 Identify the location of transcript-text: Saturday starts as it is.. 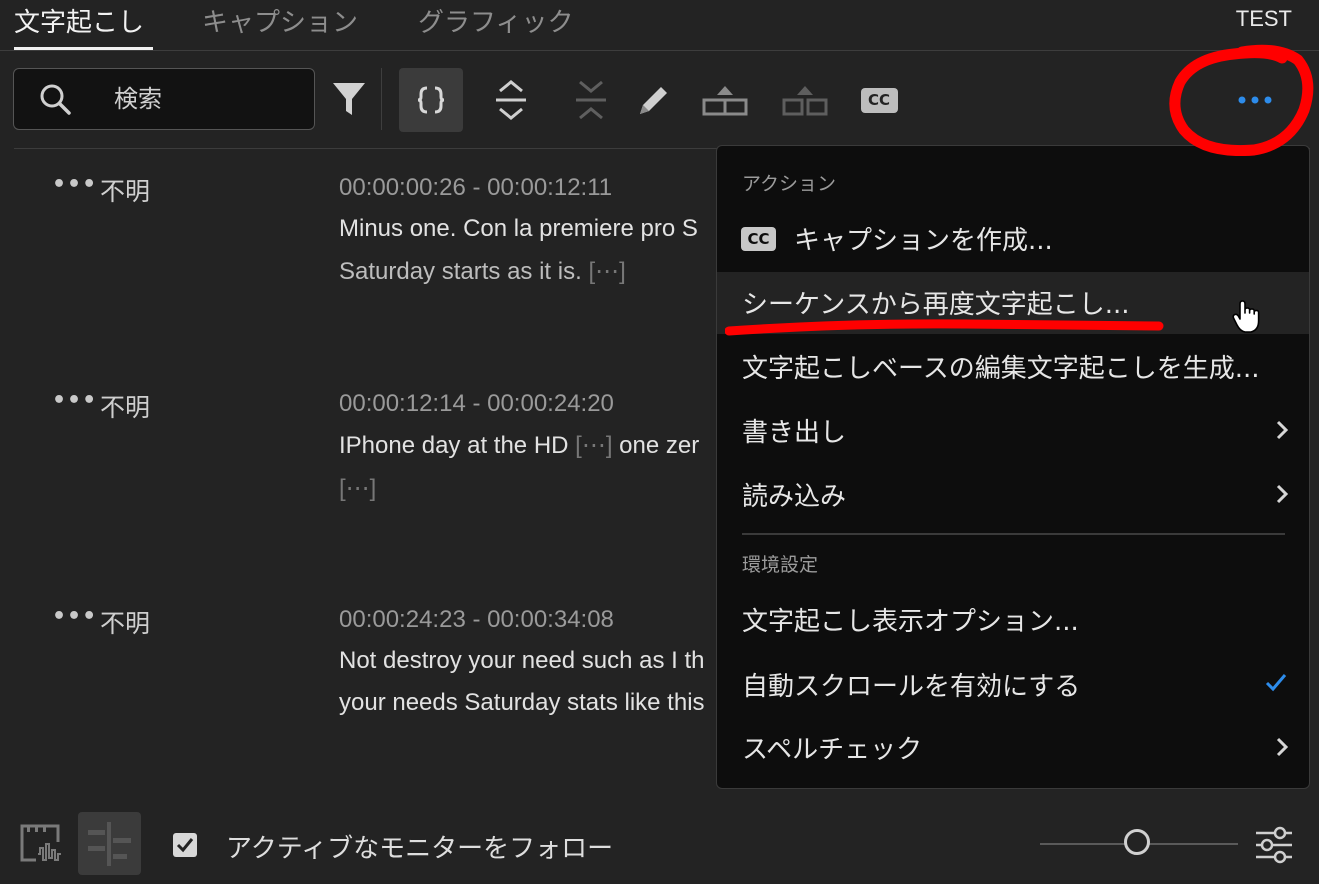
(460, 271).